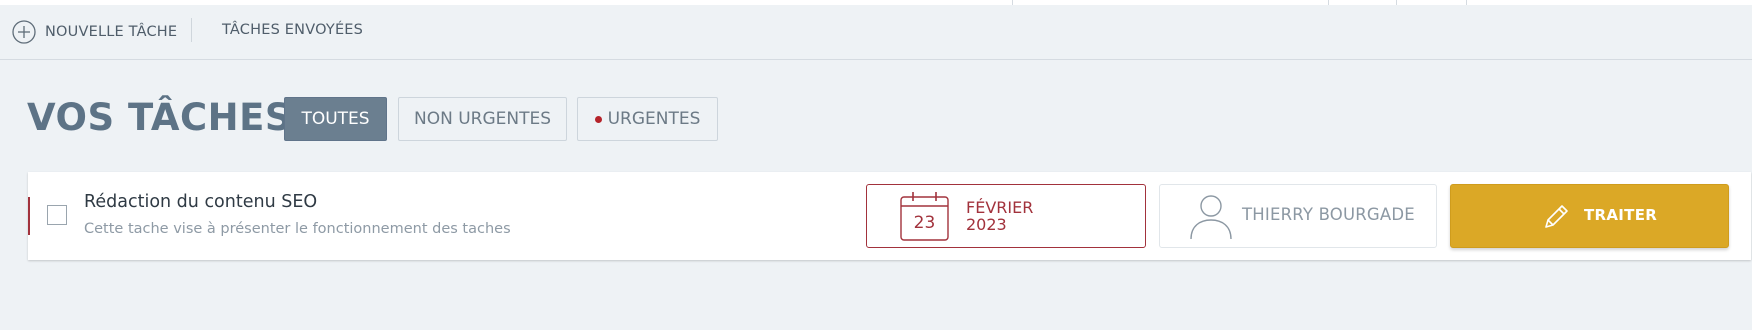 The height and width of the screenshot is (330, 1752). Describe the element at coordinates (1621, 215) in the screenshot. I see `treat-label: TRAITER` at that location.